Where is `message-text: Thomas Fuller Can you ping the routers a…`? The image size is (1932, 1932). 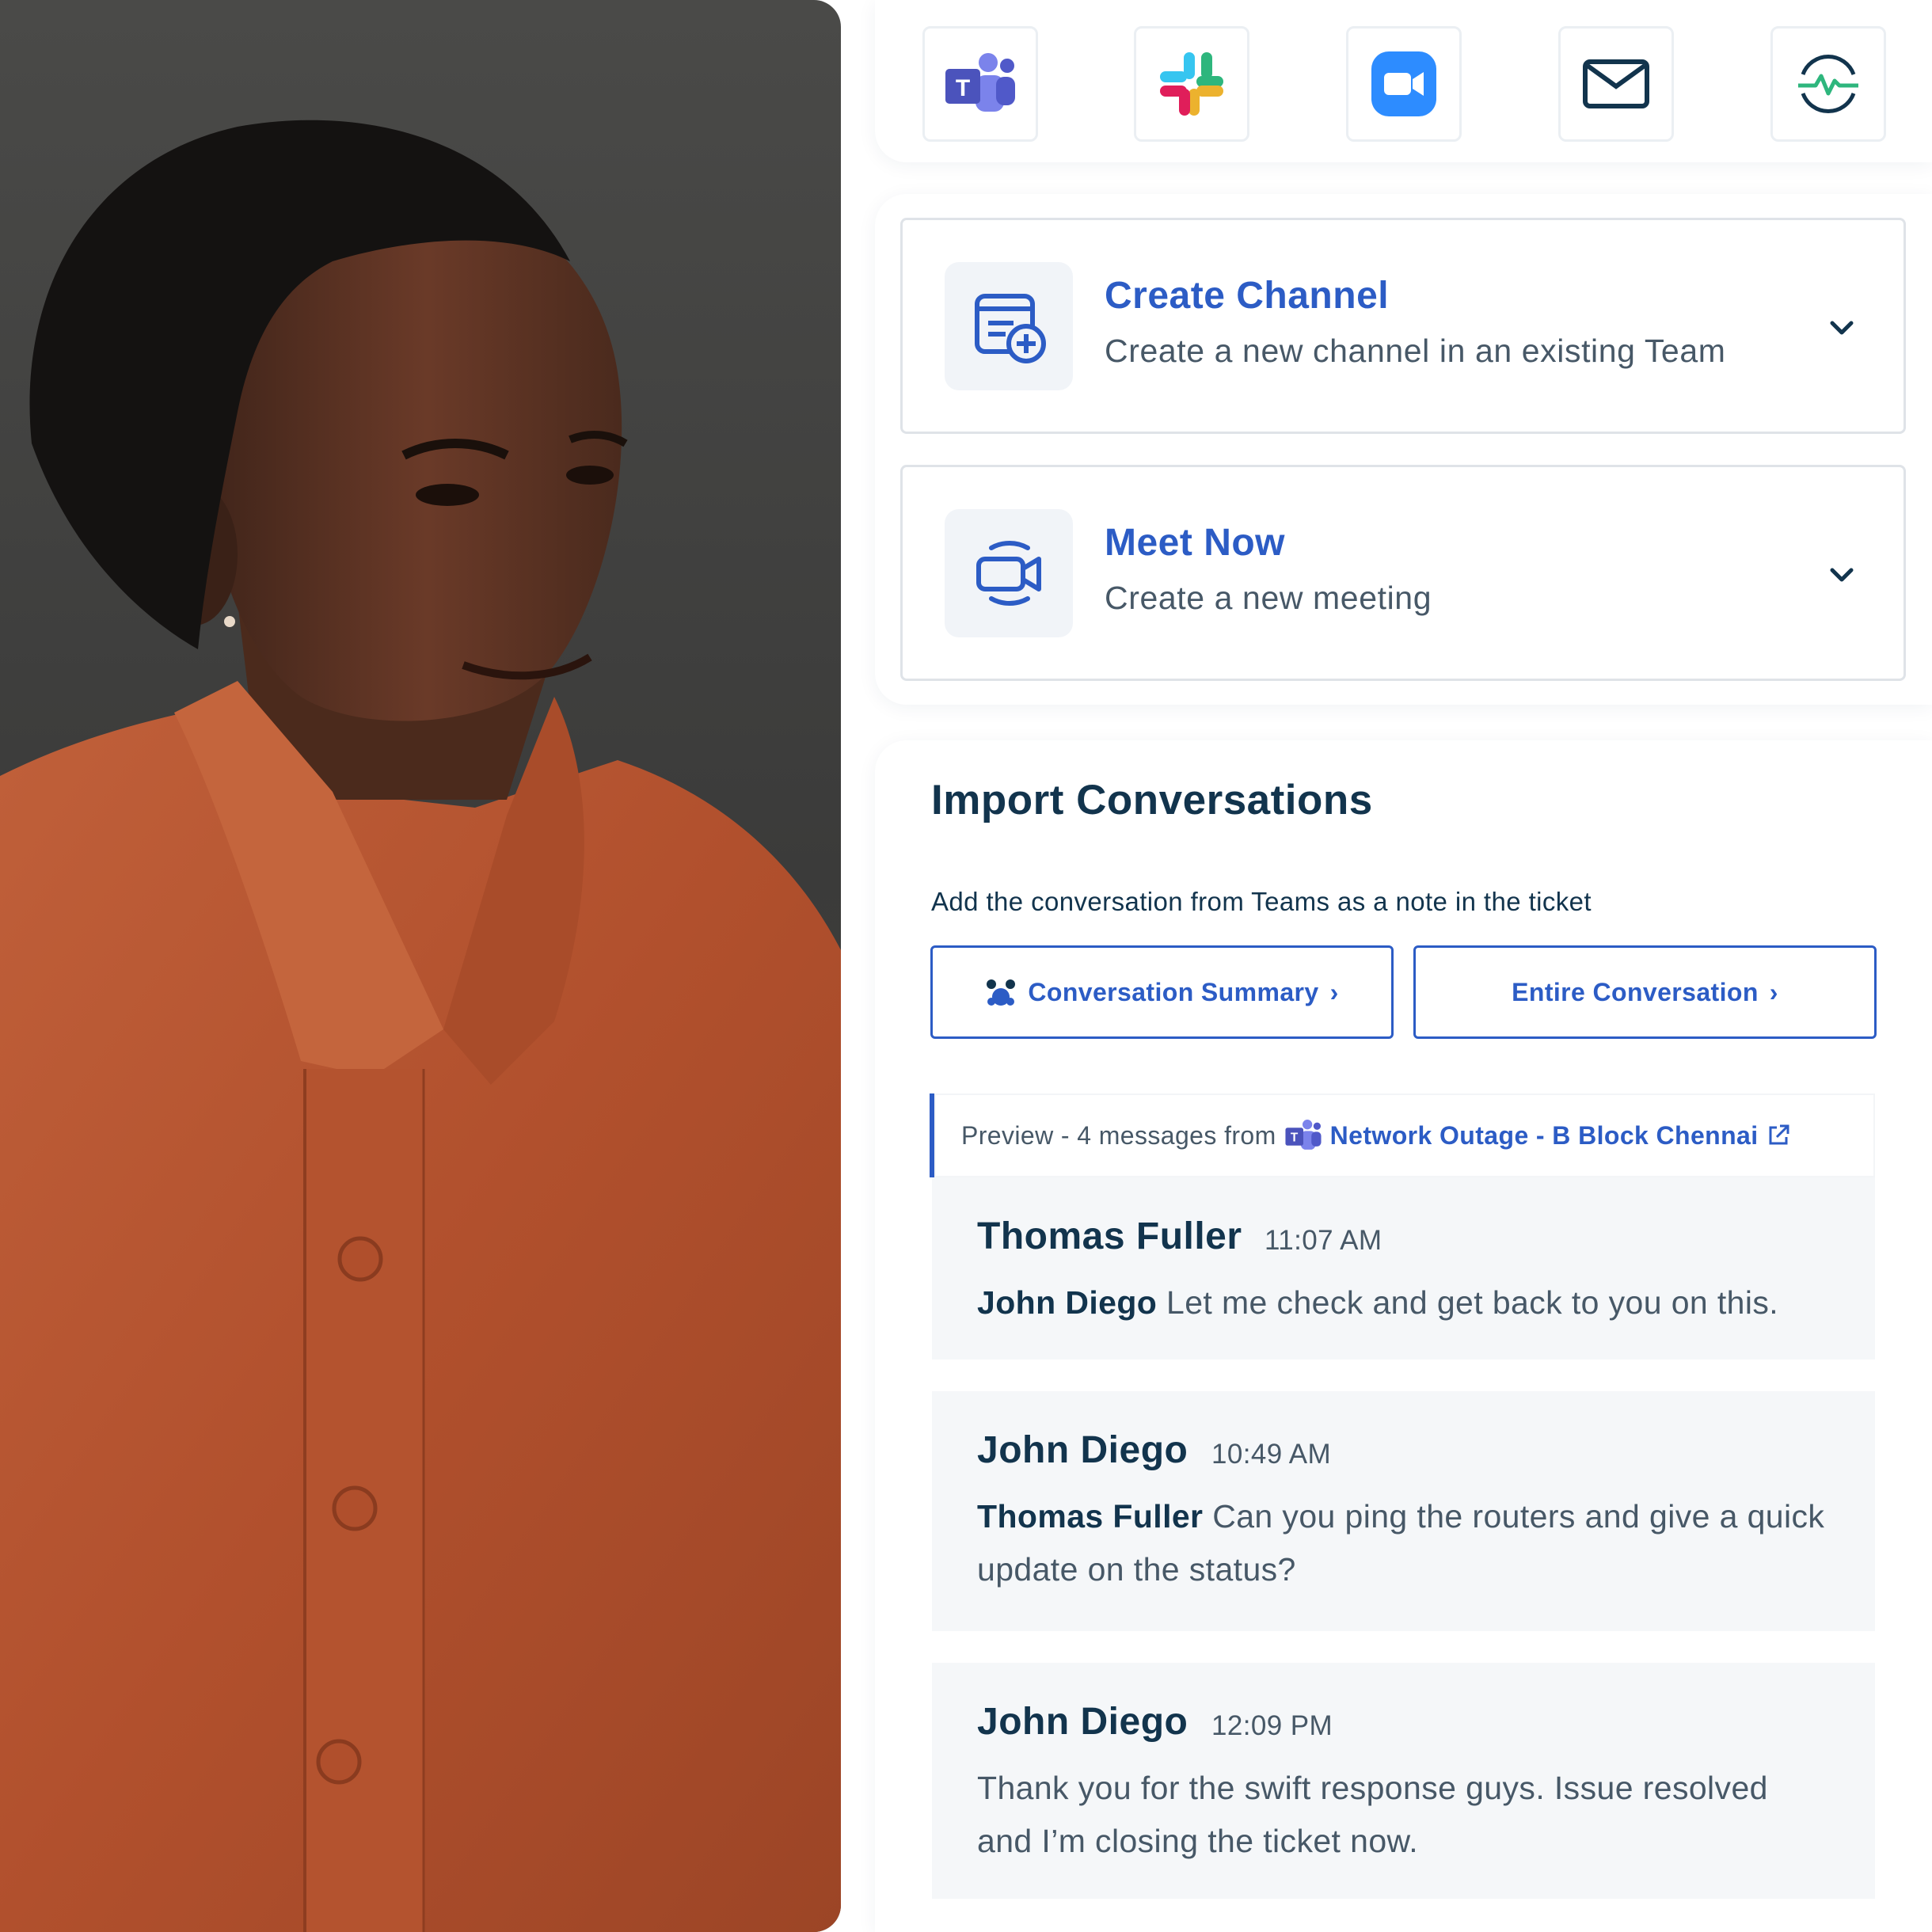
message-text: Thomas Fuller Can you ping the routers a… is located at coordinates (1404, 1543).